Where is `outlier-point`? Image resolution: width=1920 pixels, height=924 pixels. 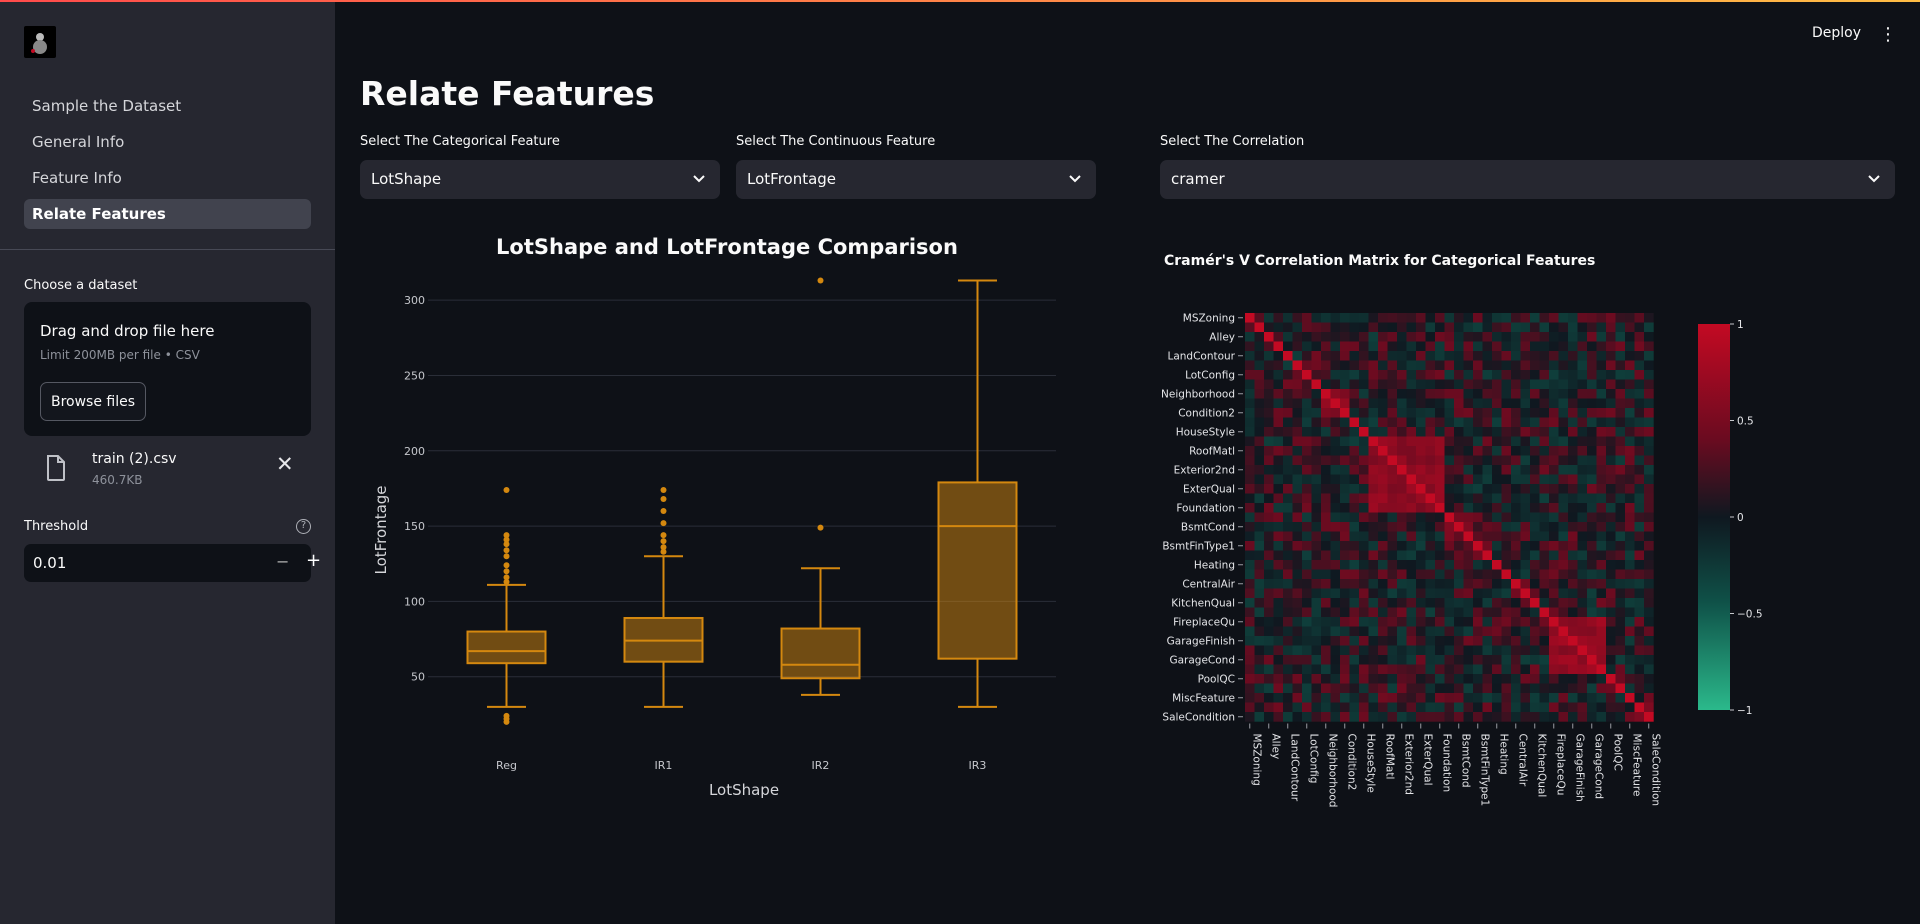 outlier-point is located at coordinates (663, 523).